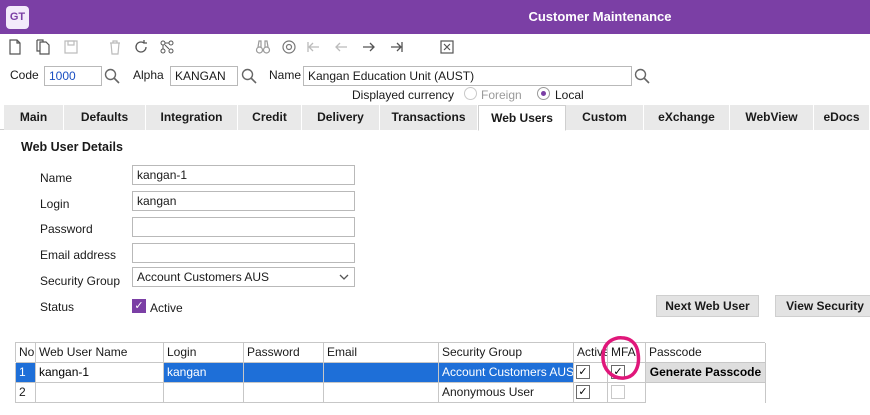 This screenshot has height=415, width=870. I want to click on web-user-email-field, so click(243, 253).